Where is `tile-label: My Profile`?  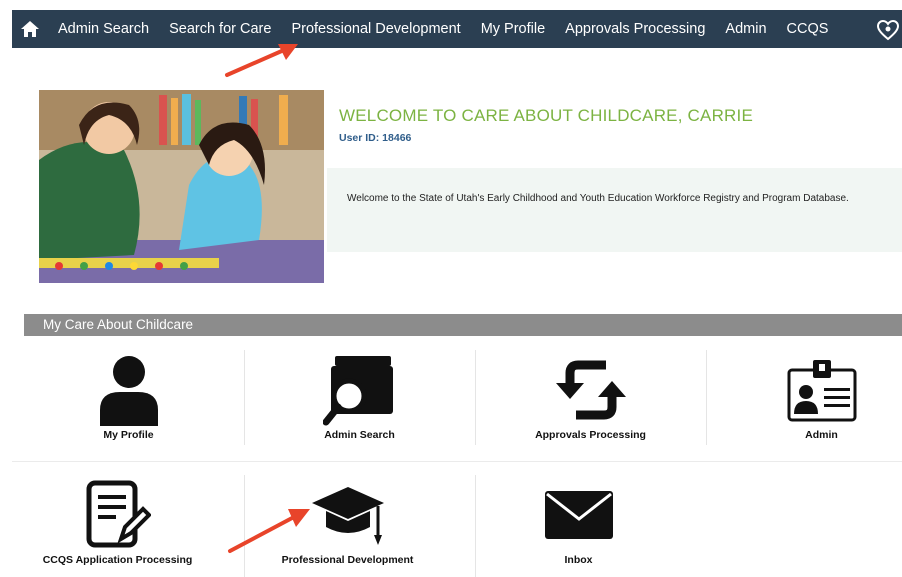 tile-label: My Profile is located at coordinates (128, 435).